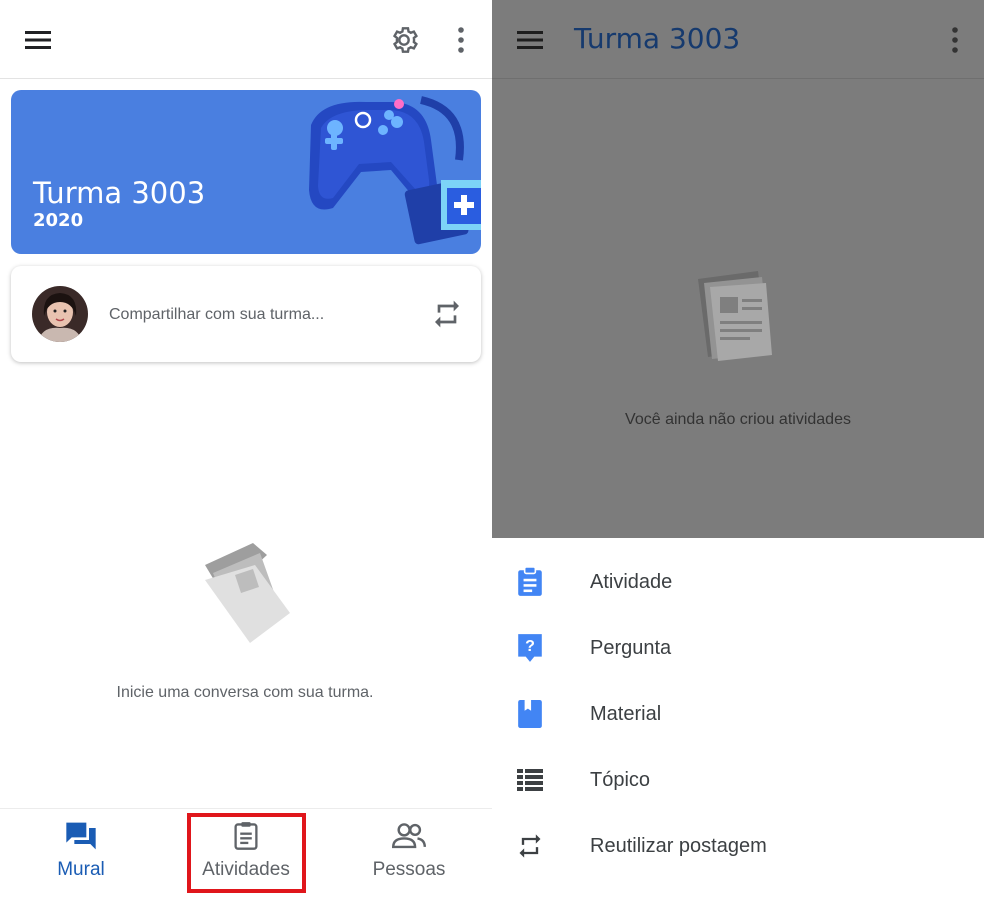 The image size is (984, 904). Describe the element at coordinates (631, 647) in the screenshot. I see `create-item-label: Pergunta` at that location.